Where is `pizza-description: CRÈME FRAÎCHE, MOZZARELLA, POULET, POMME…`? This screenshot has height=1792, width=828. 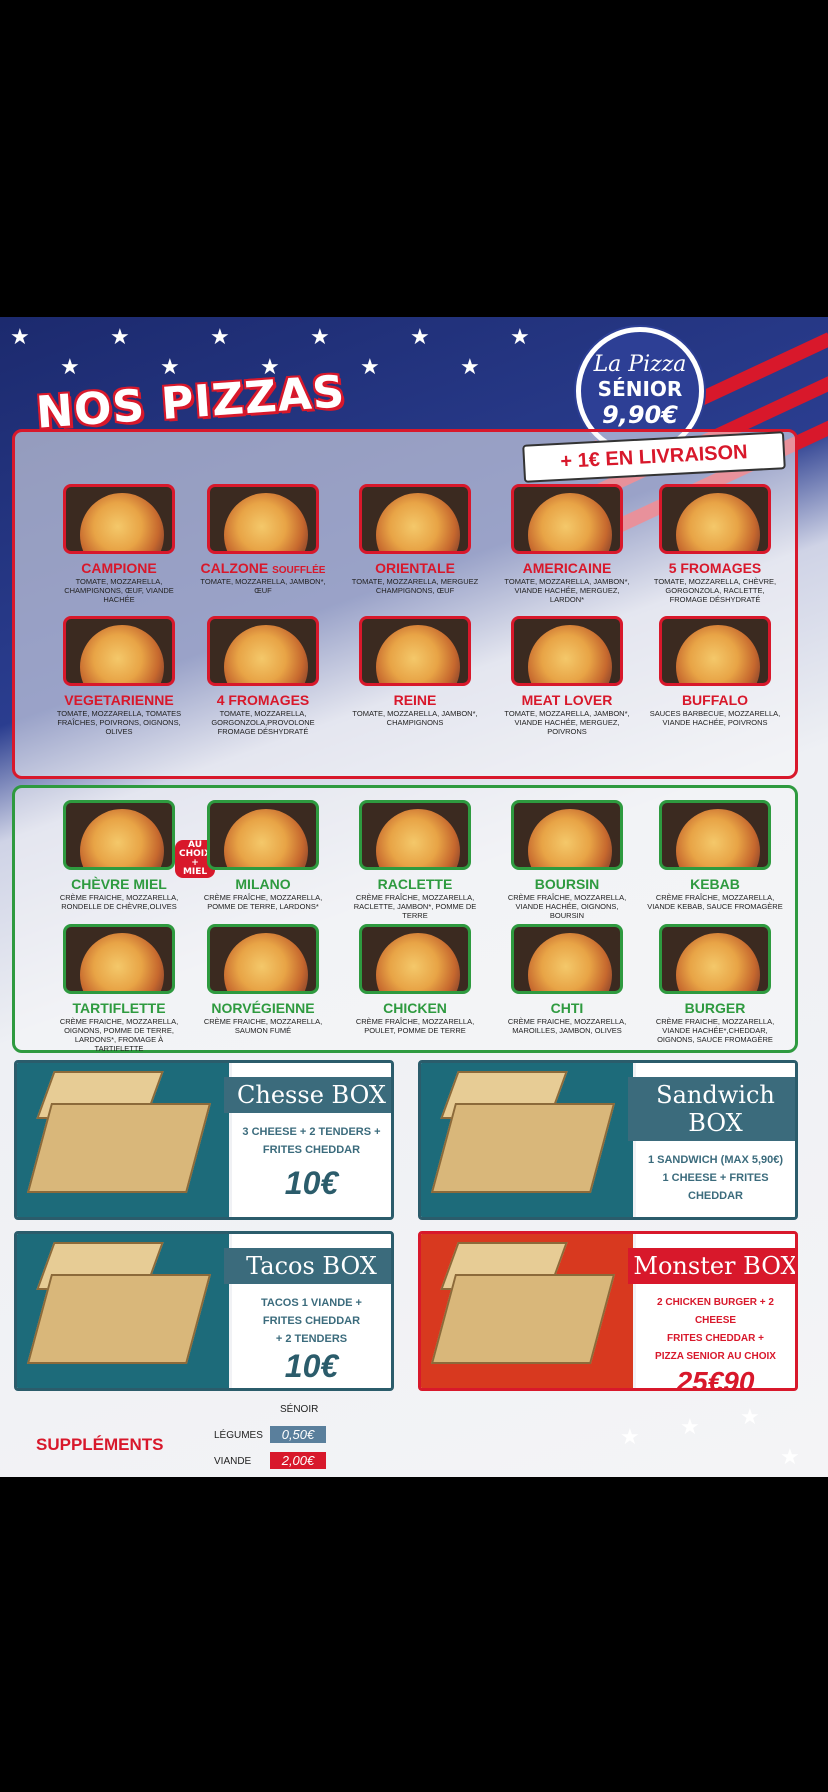
pizza-description: CRÈME FRAÎCHE, MOZZARELLA, POULET, POMME… is located at coordinates (415, 1026).